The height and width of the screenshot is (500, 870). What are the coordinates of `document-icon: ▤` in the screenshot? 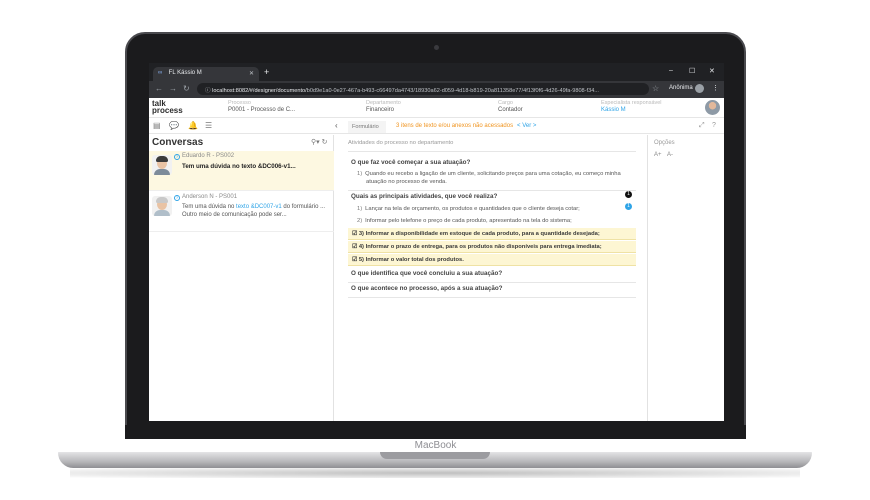 It's located at (157, 125).